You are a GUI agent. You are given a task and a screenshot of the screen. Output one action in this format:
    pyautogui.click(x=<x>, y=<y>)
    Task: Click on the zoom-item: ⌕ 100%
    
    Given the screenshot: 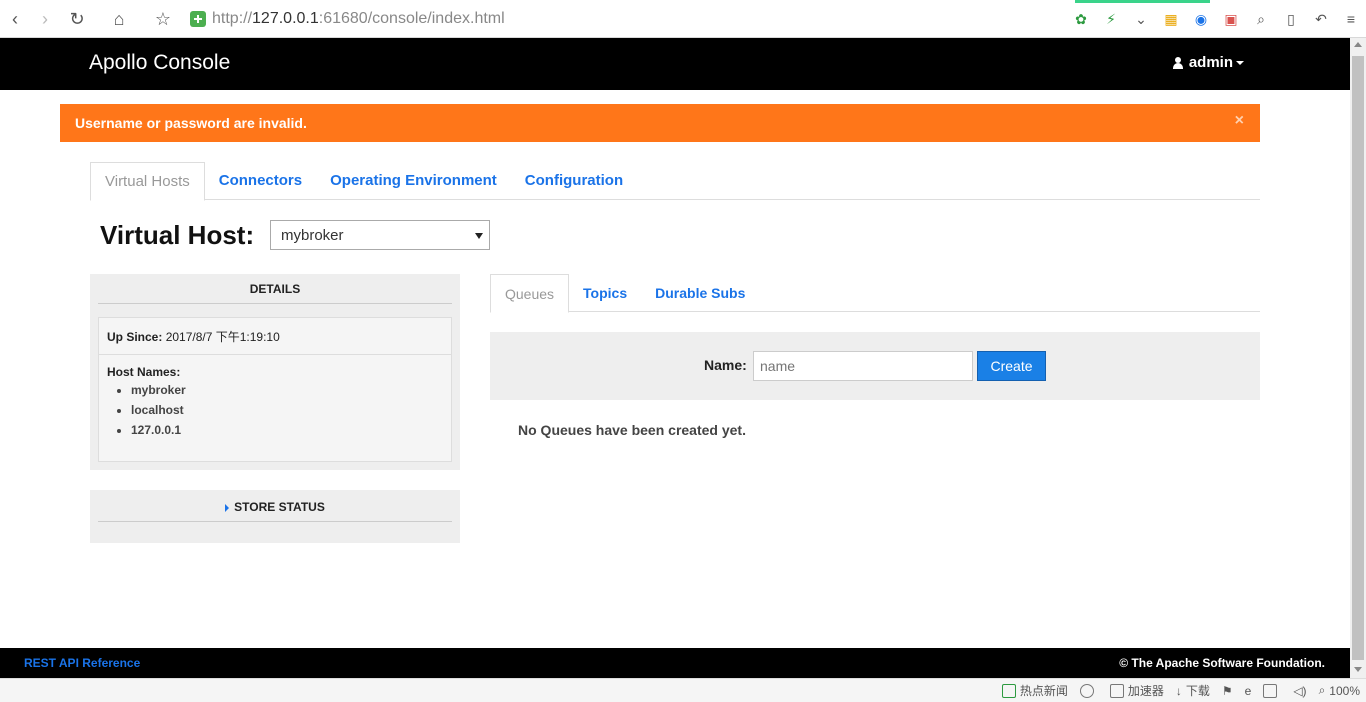 What is the action you would take?
    pyautogui.click(x=1339, y=690)
    